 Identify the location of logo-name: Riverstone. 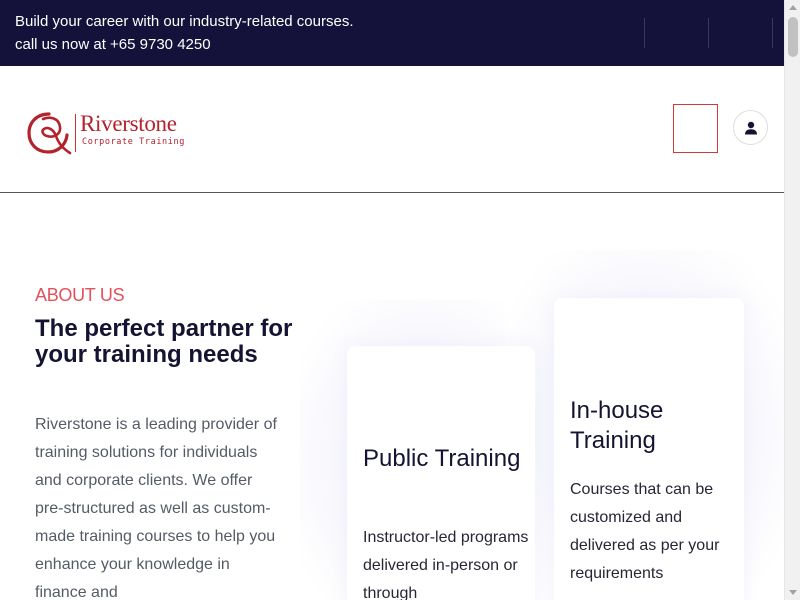
(128, 123).